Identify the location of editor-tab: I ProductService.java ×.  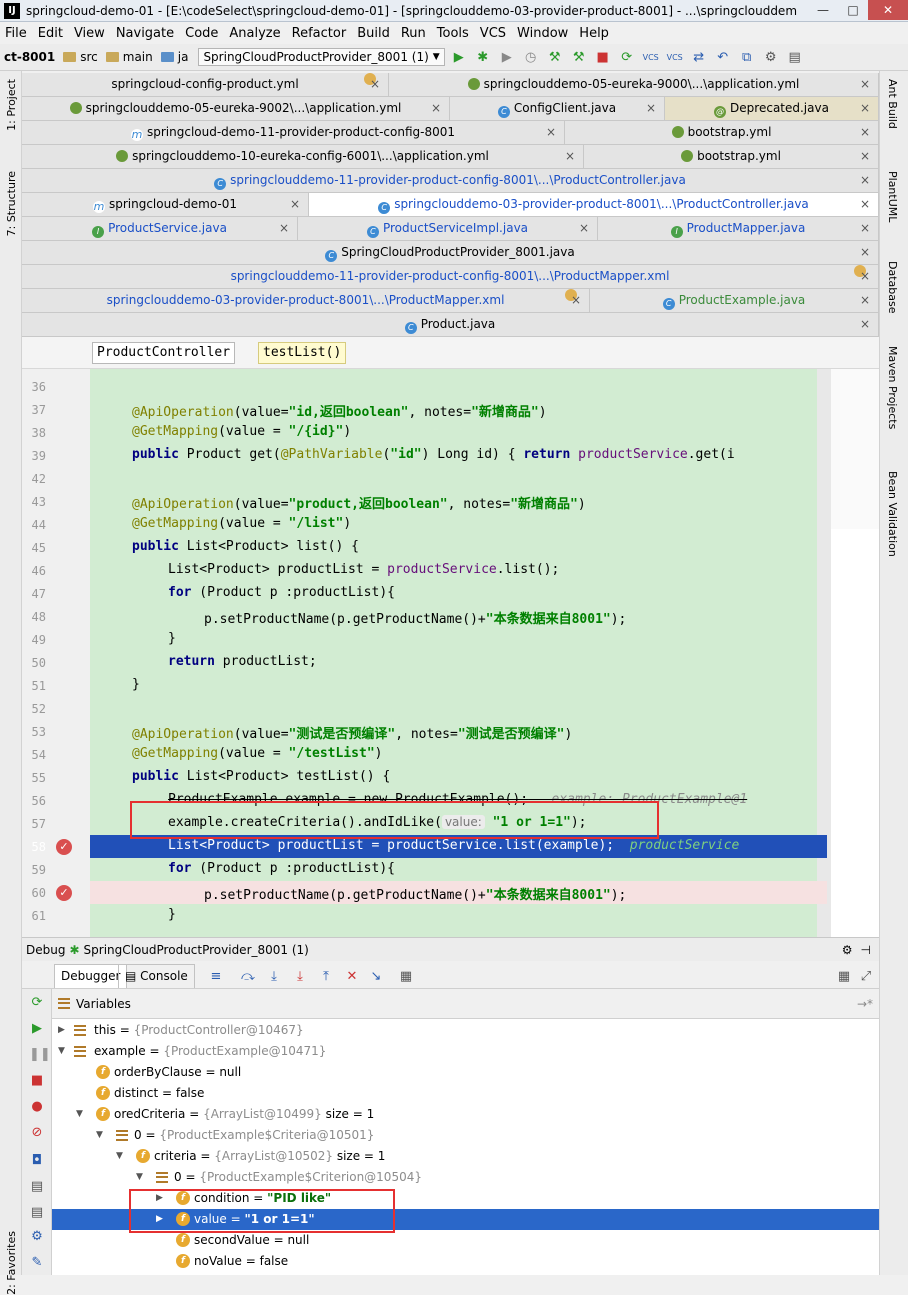
(160, 228).